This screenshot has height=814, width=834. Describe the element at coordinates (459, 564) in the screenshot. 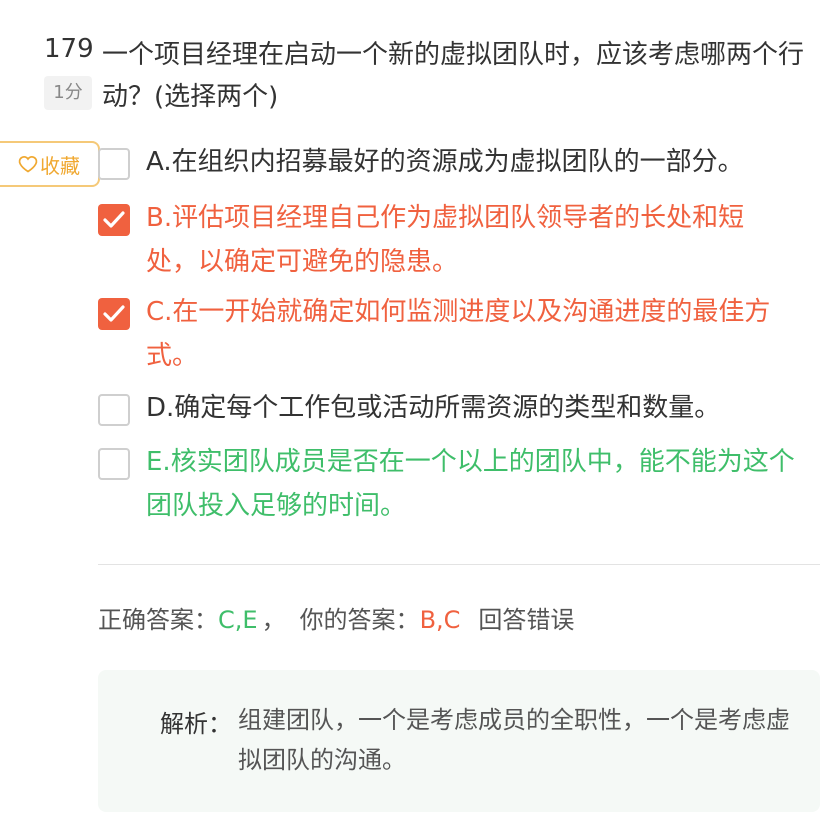

I see `divider` at that location.